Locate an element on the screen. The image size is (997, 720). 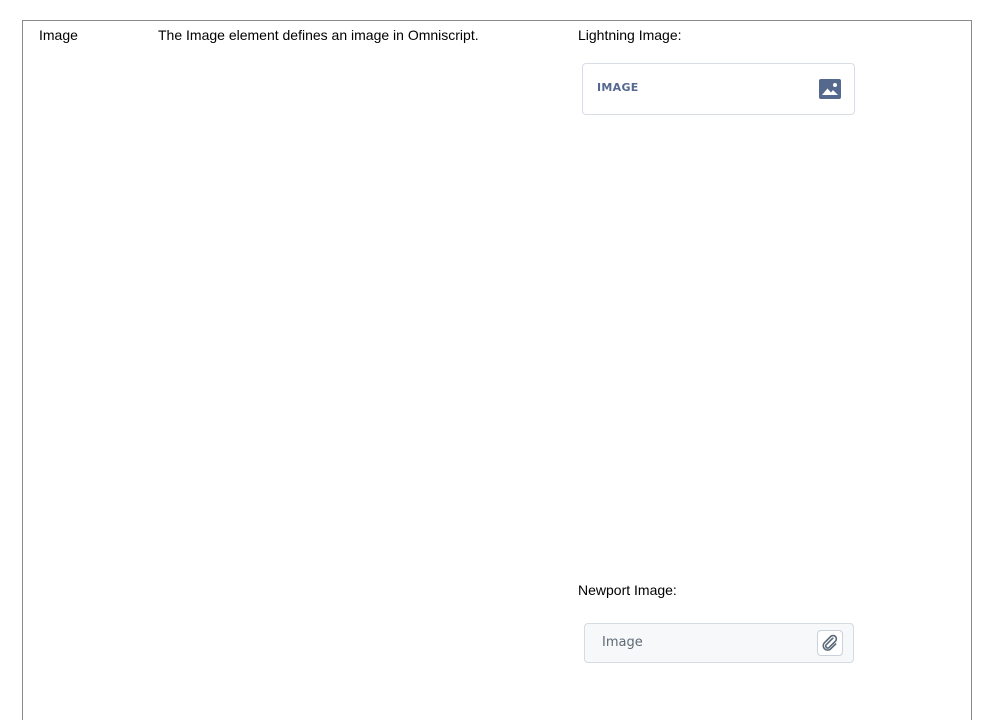
image-icon is located at coordinates (830, 89).